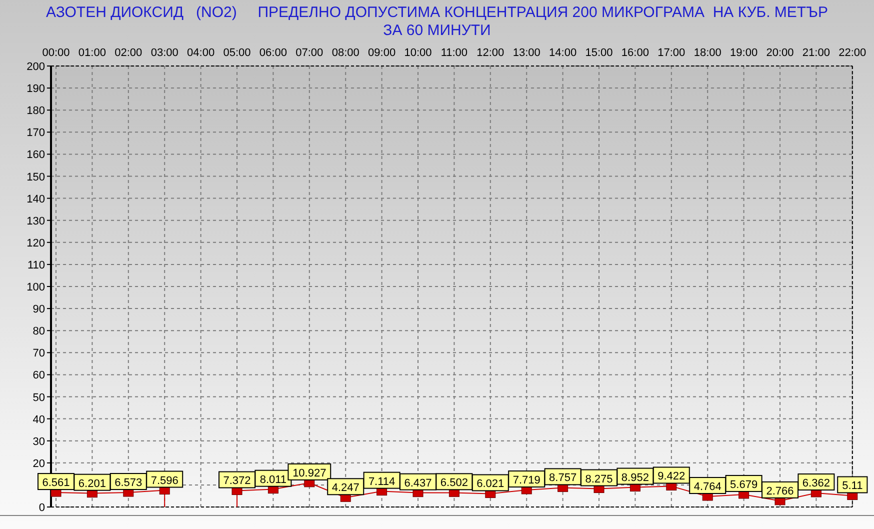 This screenshot has width=874, height=529. What do you see at coordinates (454, 53) in the screenshot?
I see `x-tick-label: 11:00` at bounding box center [454, 53].